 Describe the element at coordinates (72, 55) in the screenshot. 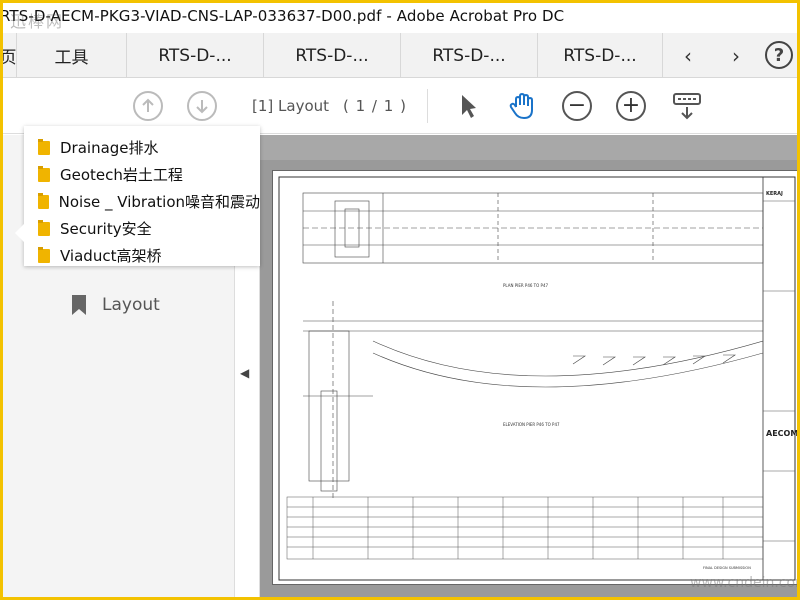

I see `tab-tools: 工具` at that location.